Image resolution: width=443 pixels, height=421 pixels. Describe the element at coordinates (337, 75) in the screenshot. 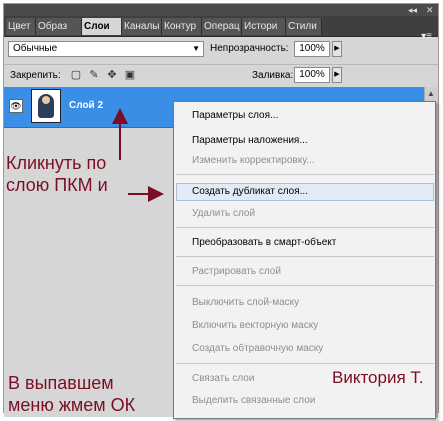

I see `fill-slider-button: ▶` at that location.